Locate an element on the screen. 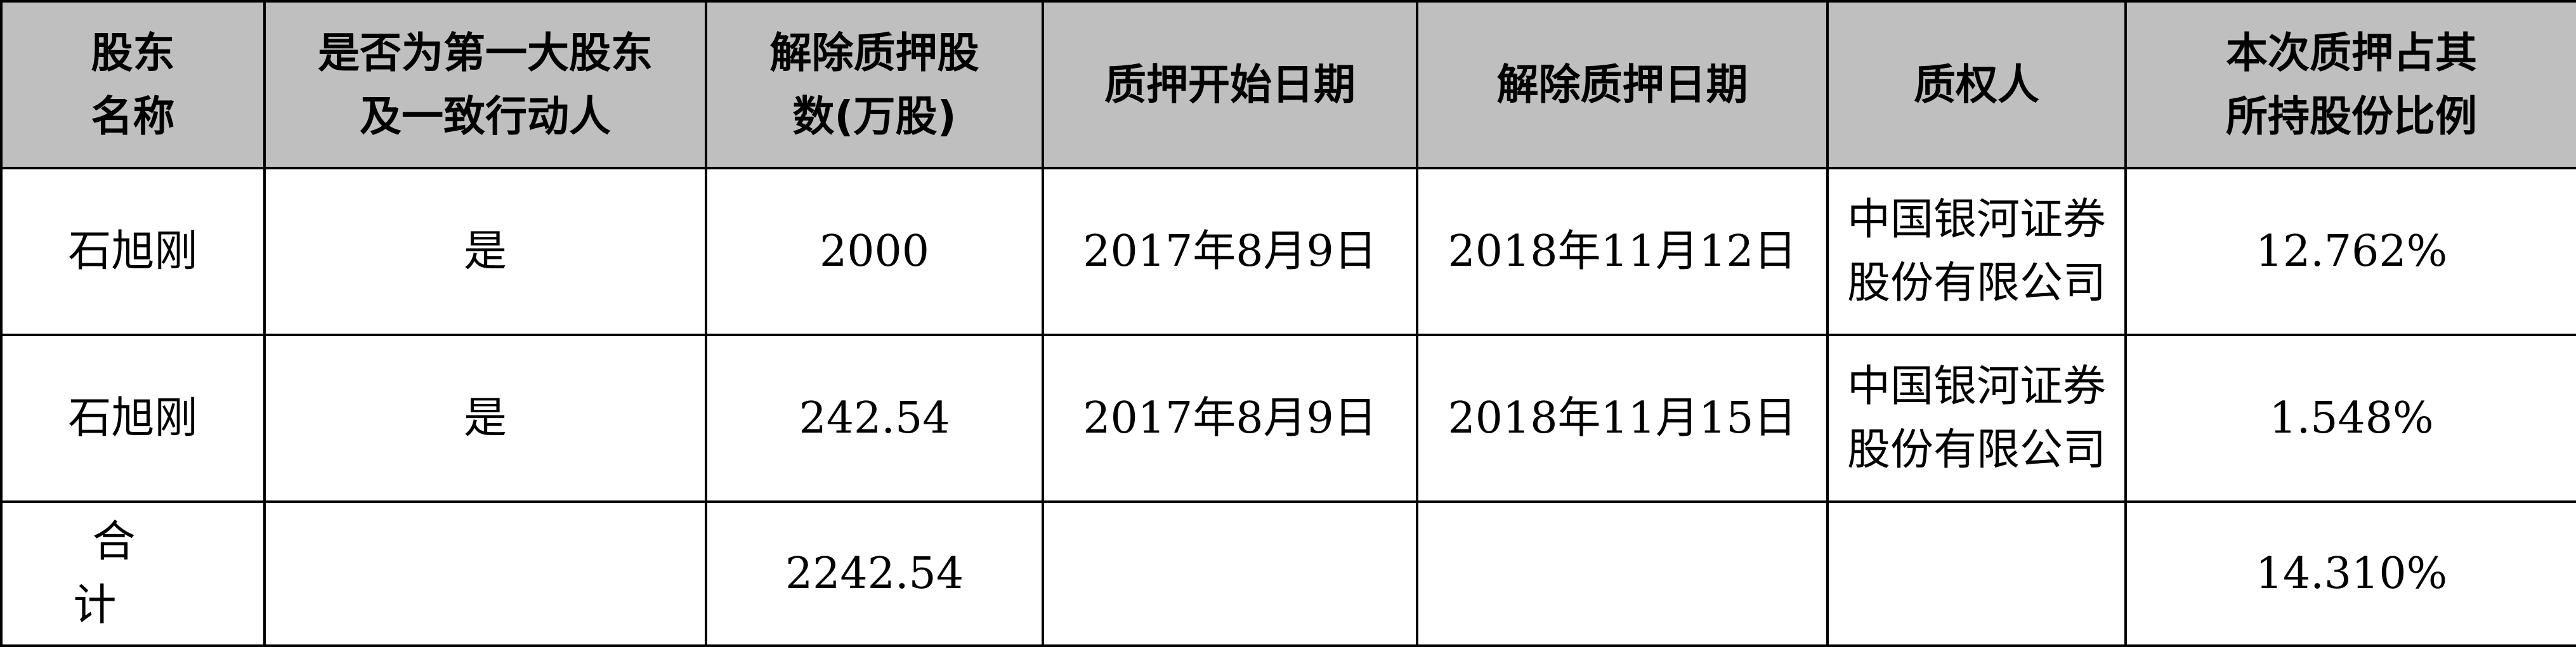 The height and width of the screenshot is (647, 2576). cell-total-ratio: 14.310% is located at coordinates (2350, 573).